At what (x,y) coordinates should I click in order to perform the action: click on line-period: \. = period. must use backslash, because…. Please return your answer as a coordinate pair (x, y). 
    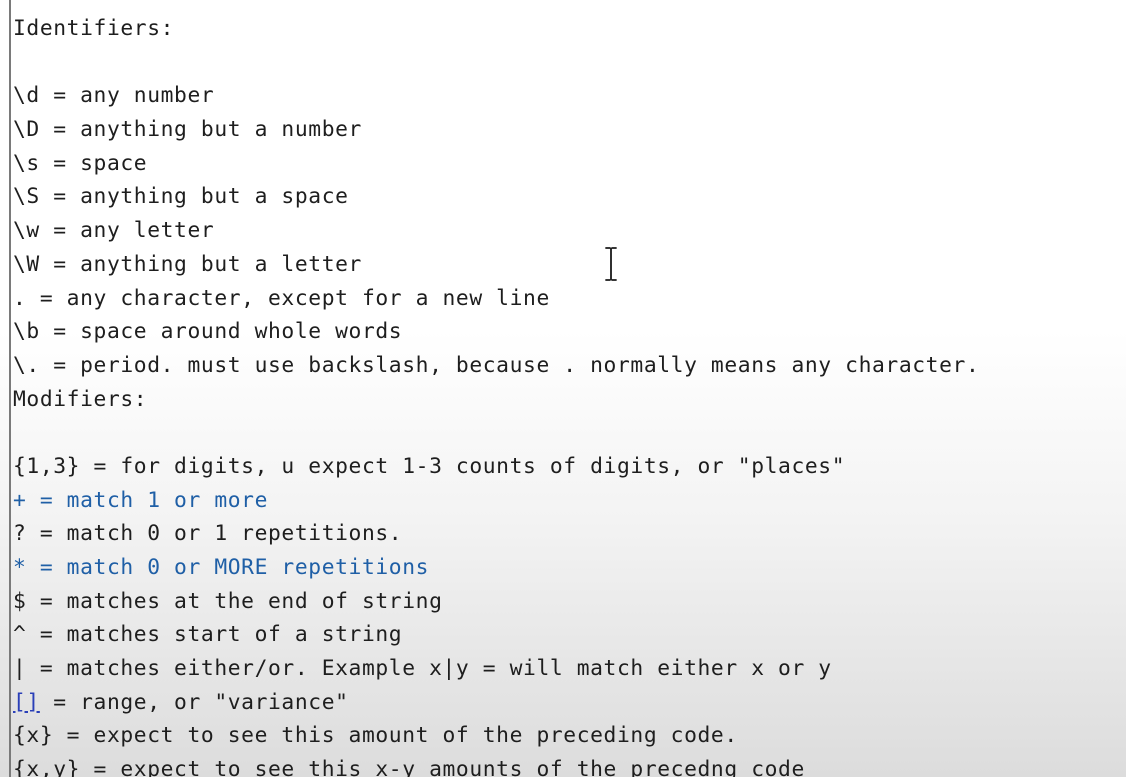
    Looking at the image, I should click on (496, 365).